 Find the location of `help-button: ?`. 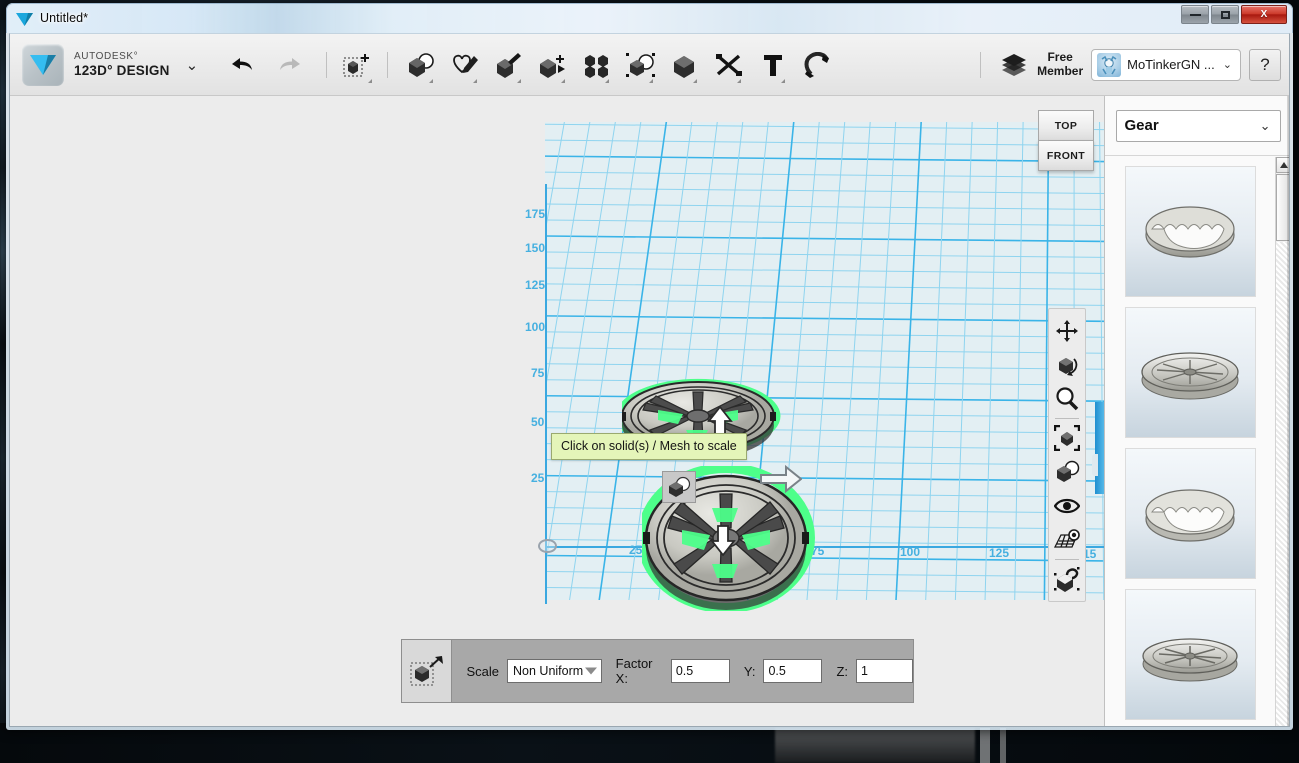

help-button: ? is located at coordinates (1265, 64).